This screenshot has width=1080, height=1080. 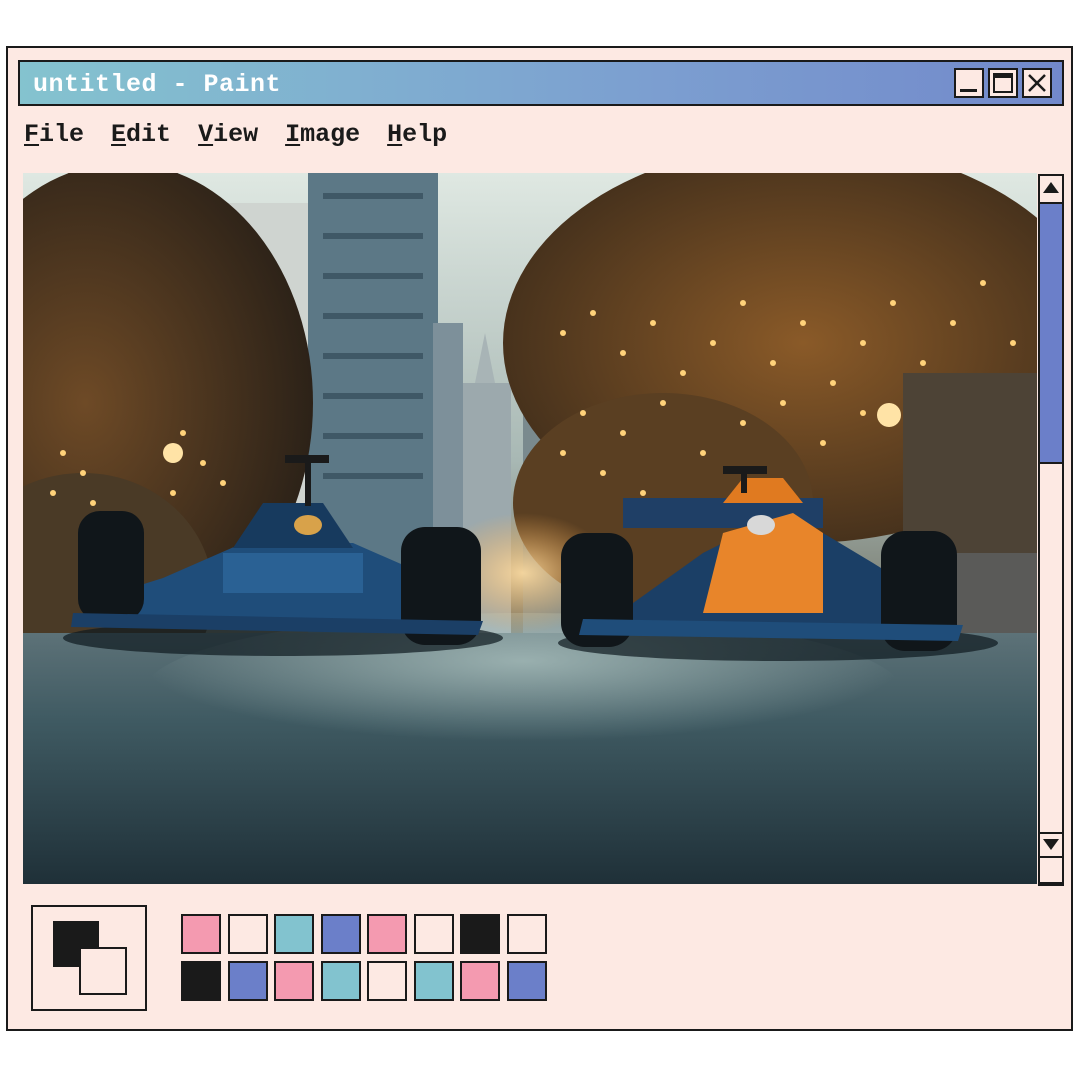 I want to click on menu-view-accel: V, so click(x=206, y=134).